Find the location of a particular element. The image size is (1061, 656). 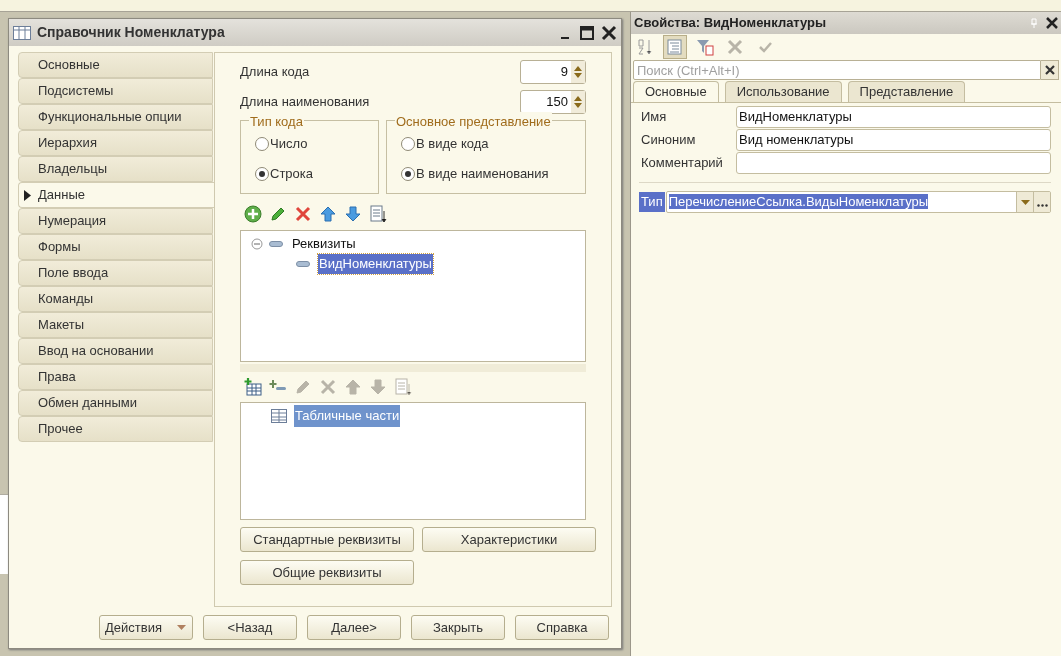

sidebar-tab: Функциональные опции is located at coordinates (115, 117).